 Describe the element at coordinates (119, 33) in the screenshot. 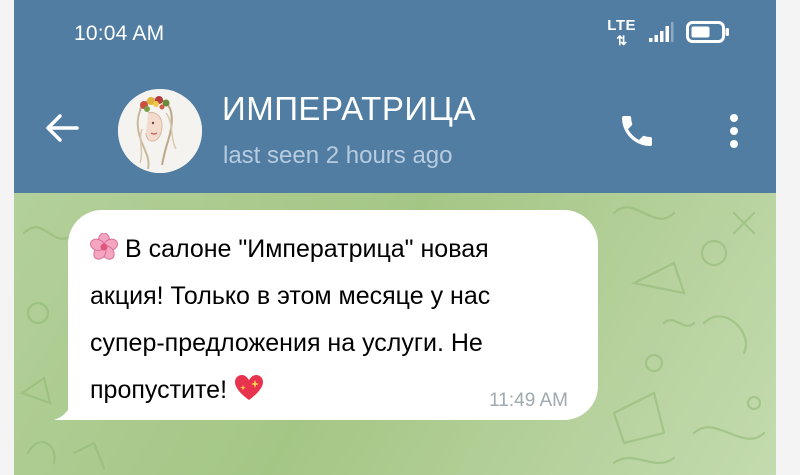

I see `status-time: 10:04 AM` at that location.